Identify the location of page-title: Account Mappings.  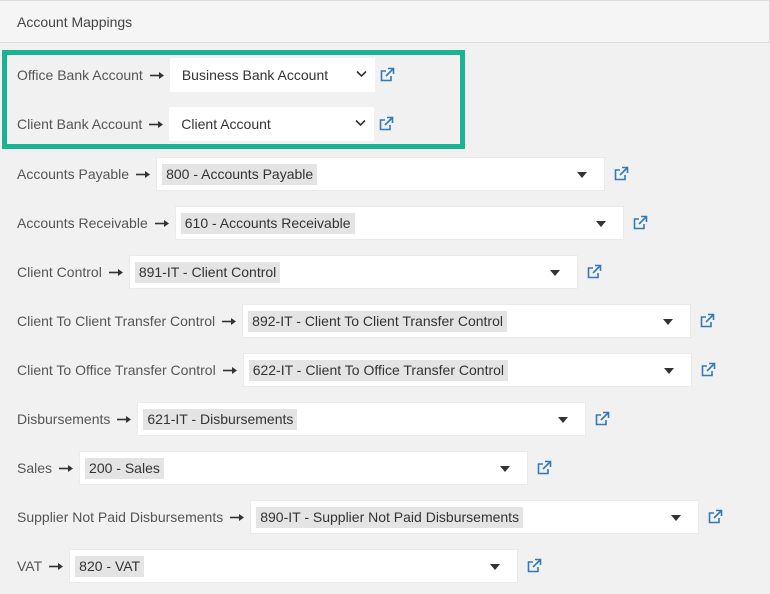
(75, 22).